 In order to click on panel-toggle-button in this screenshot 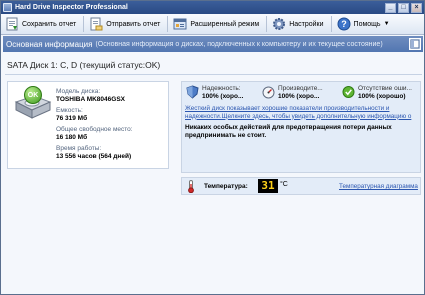, I will do `click(415, 44)`.